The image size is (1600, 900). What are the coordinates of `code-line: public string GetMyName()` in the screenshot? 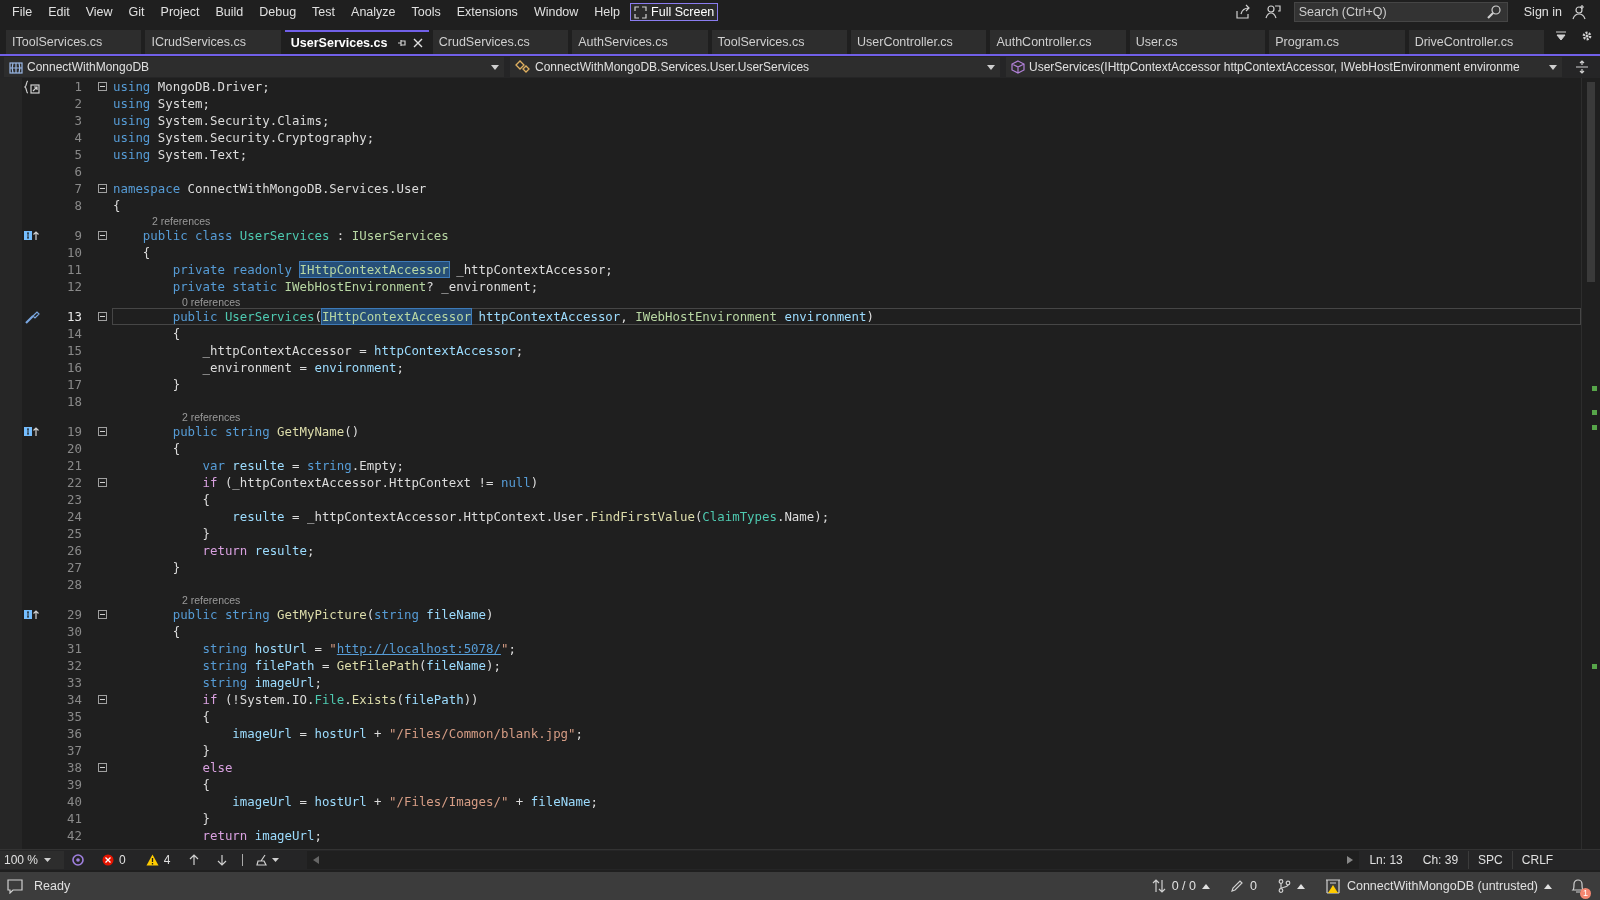 It's located at (265, 431).